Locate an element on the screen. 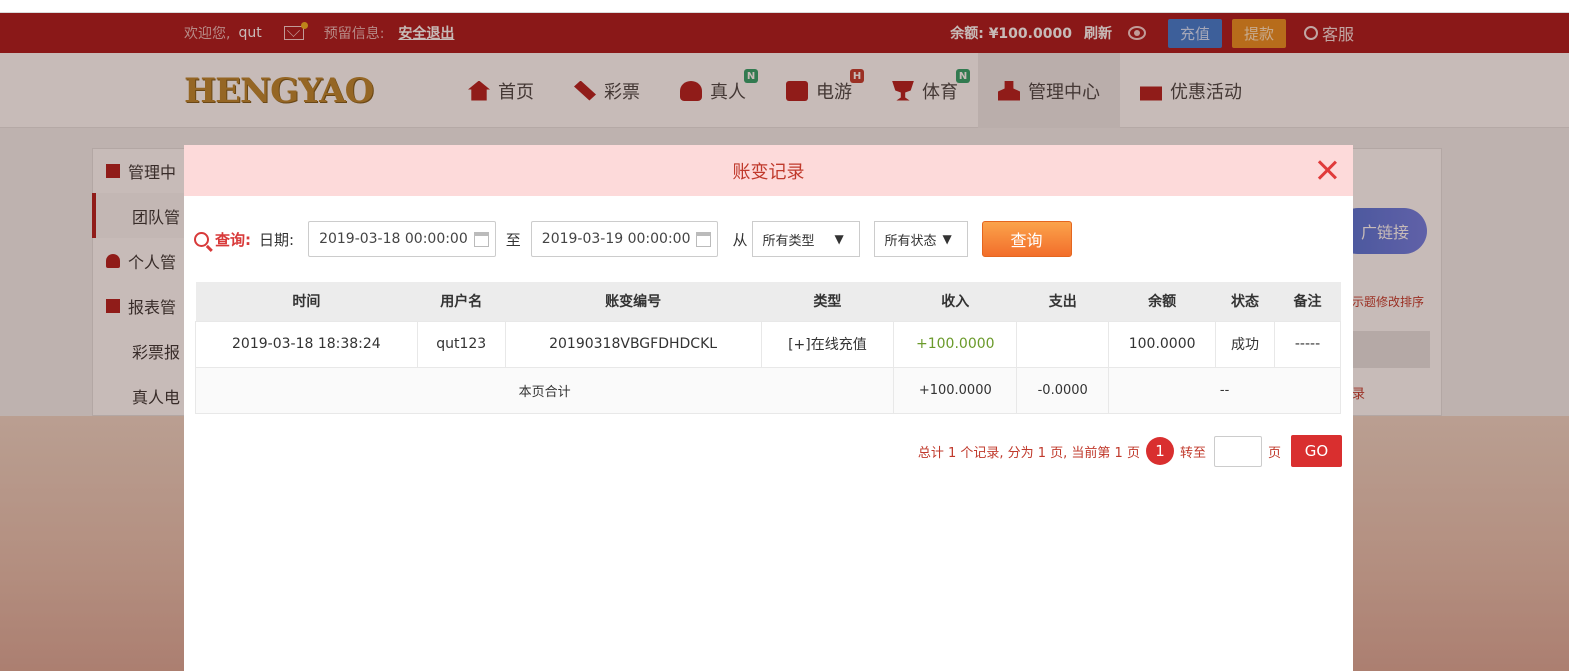  cell-income: +100.0000 is located at coordinates (955, 344).